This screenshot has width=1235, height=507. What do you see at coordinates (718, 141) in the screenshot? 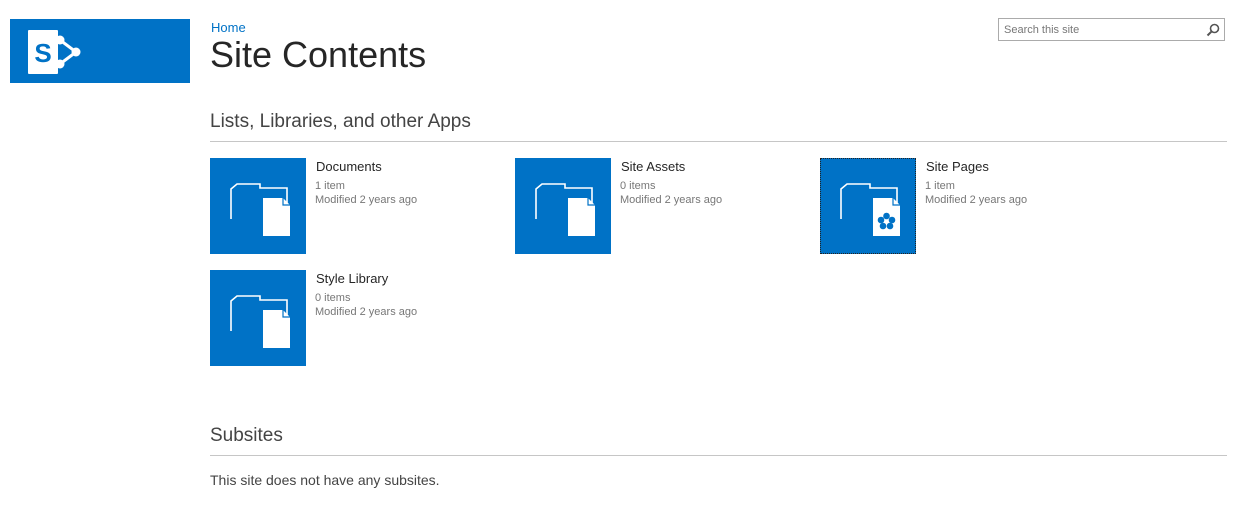
I see `apps-section-divider` at bounding box center [718, 141].